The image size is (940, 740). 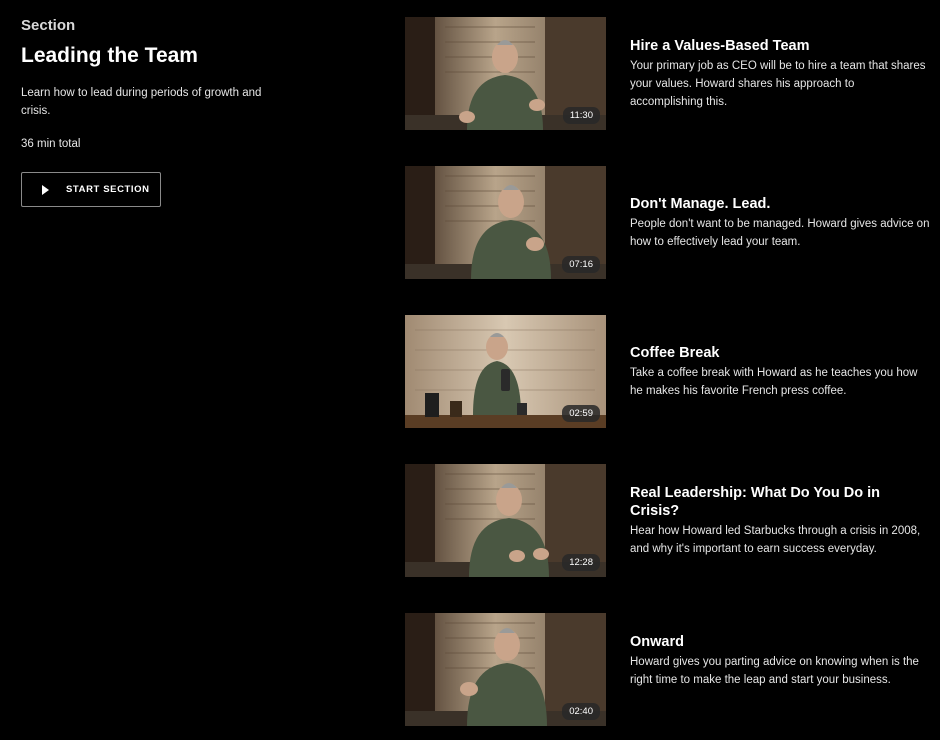 I want to click on lesson-title: Hire a Values-Based Team, so click(x=780, y=46).